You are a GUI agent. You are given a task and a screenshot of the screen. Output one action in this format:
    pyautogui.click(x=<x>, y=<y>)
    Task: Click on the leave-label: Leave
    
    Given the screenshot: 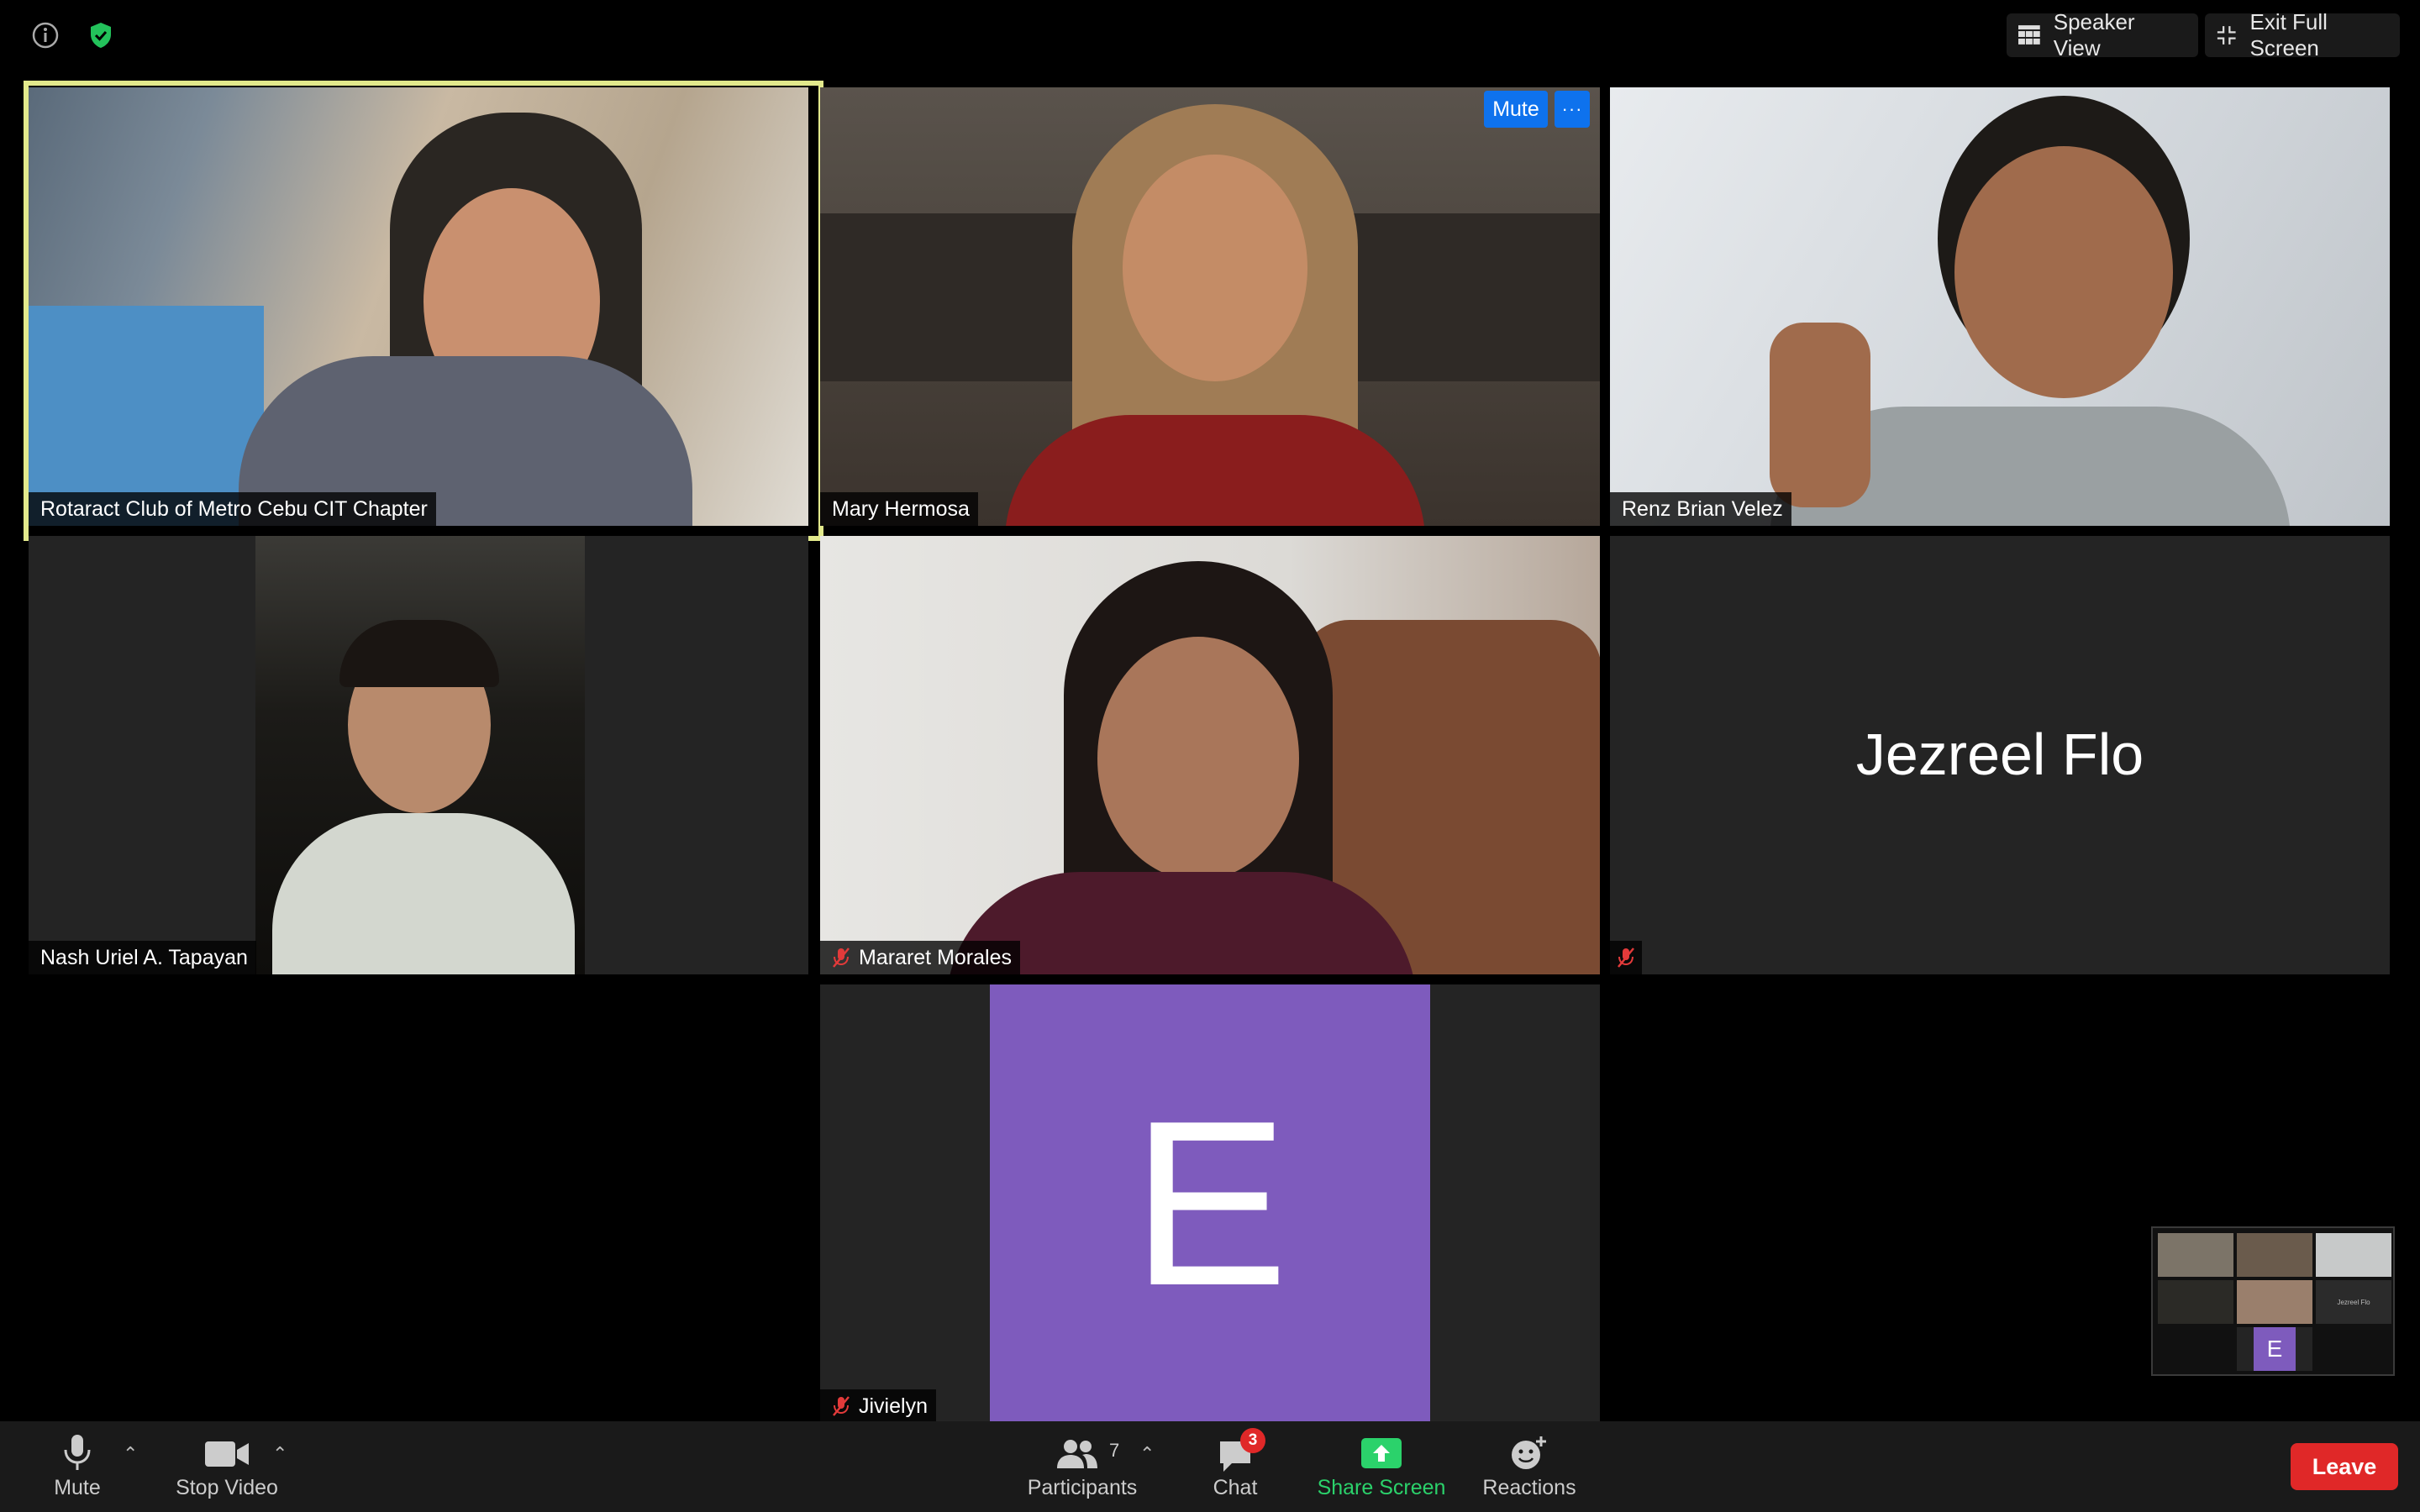 What is the action you would take?
    pyautogui.click(x=2344, y=1466)
    